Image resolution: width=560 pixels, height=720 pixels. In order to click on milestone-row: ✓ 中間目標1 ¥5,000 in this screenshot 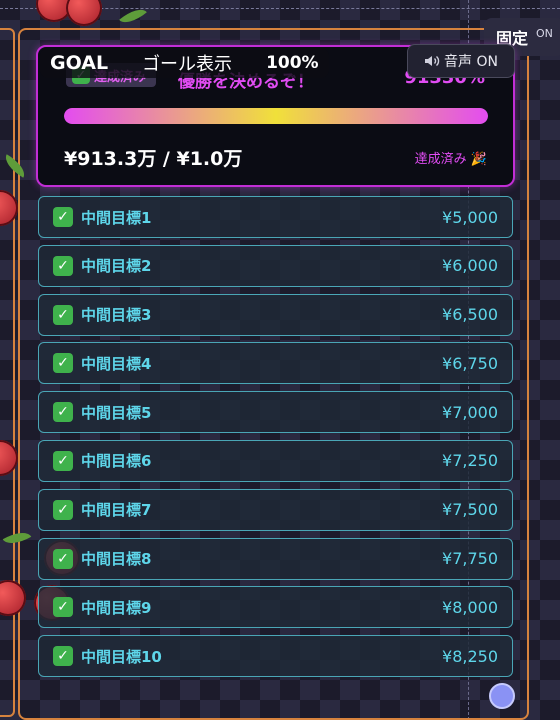, I will do `click(275, 217)`.